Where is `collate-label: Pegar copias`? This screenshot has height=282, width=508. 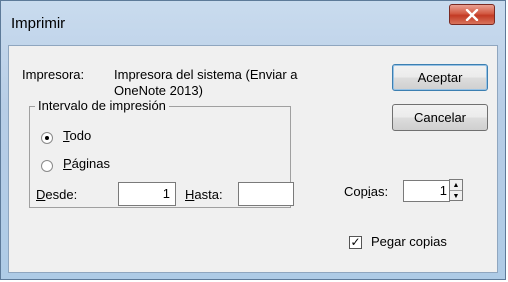 collate-label: Pegar copias is located at coordinates (409, 241).